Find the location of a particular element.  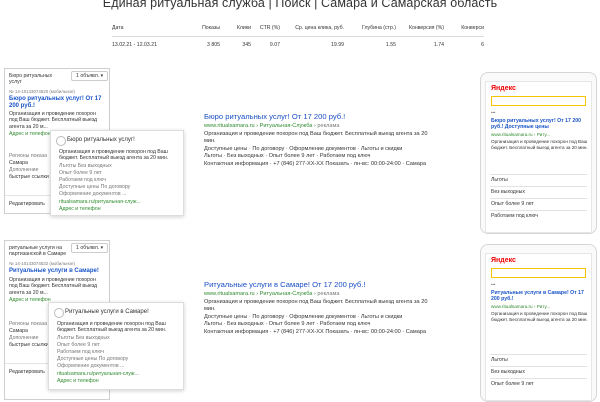

cell-cpc: 19.99 is located at coordinates (337, 45).